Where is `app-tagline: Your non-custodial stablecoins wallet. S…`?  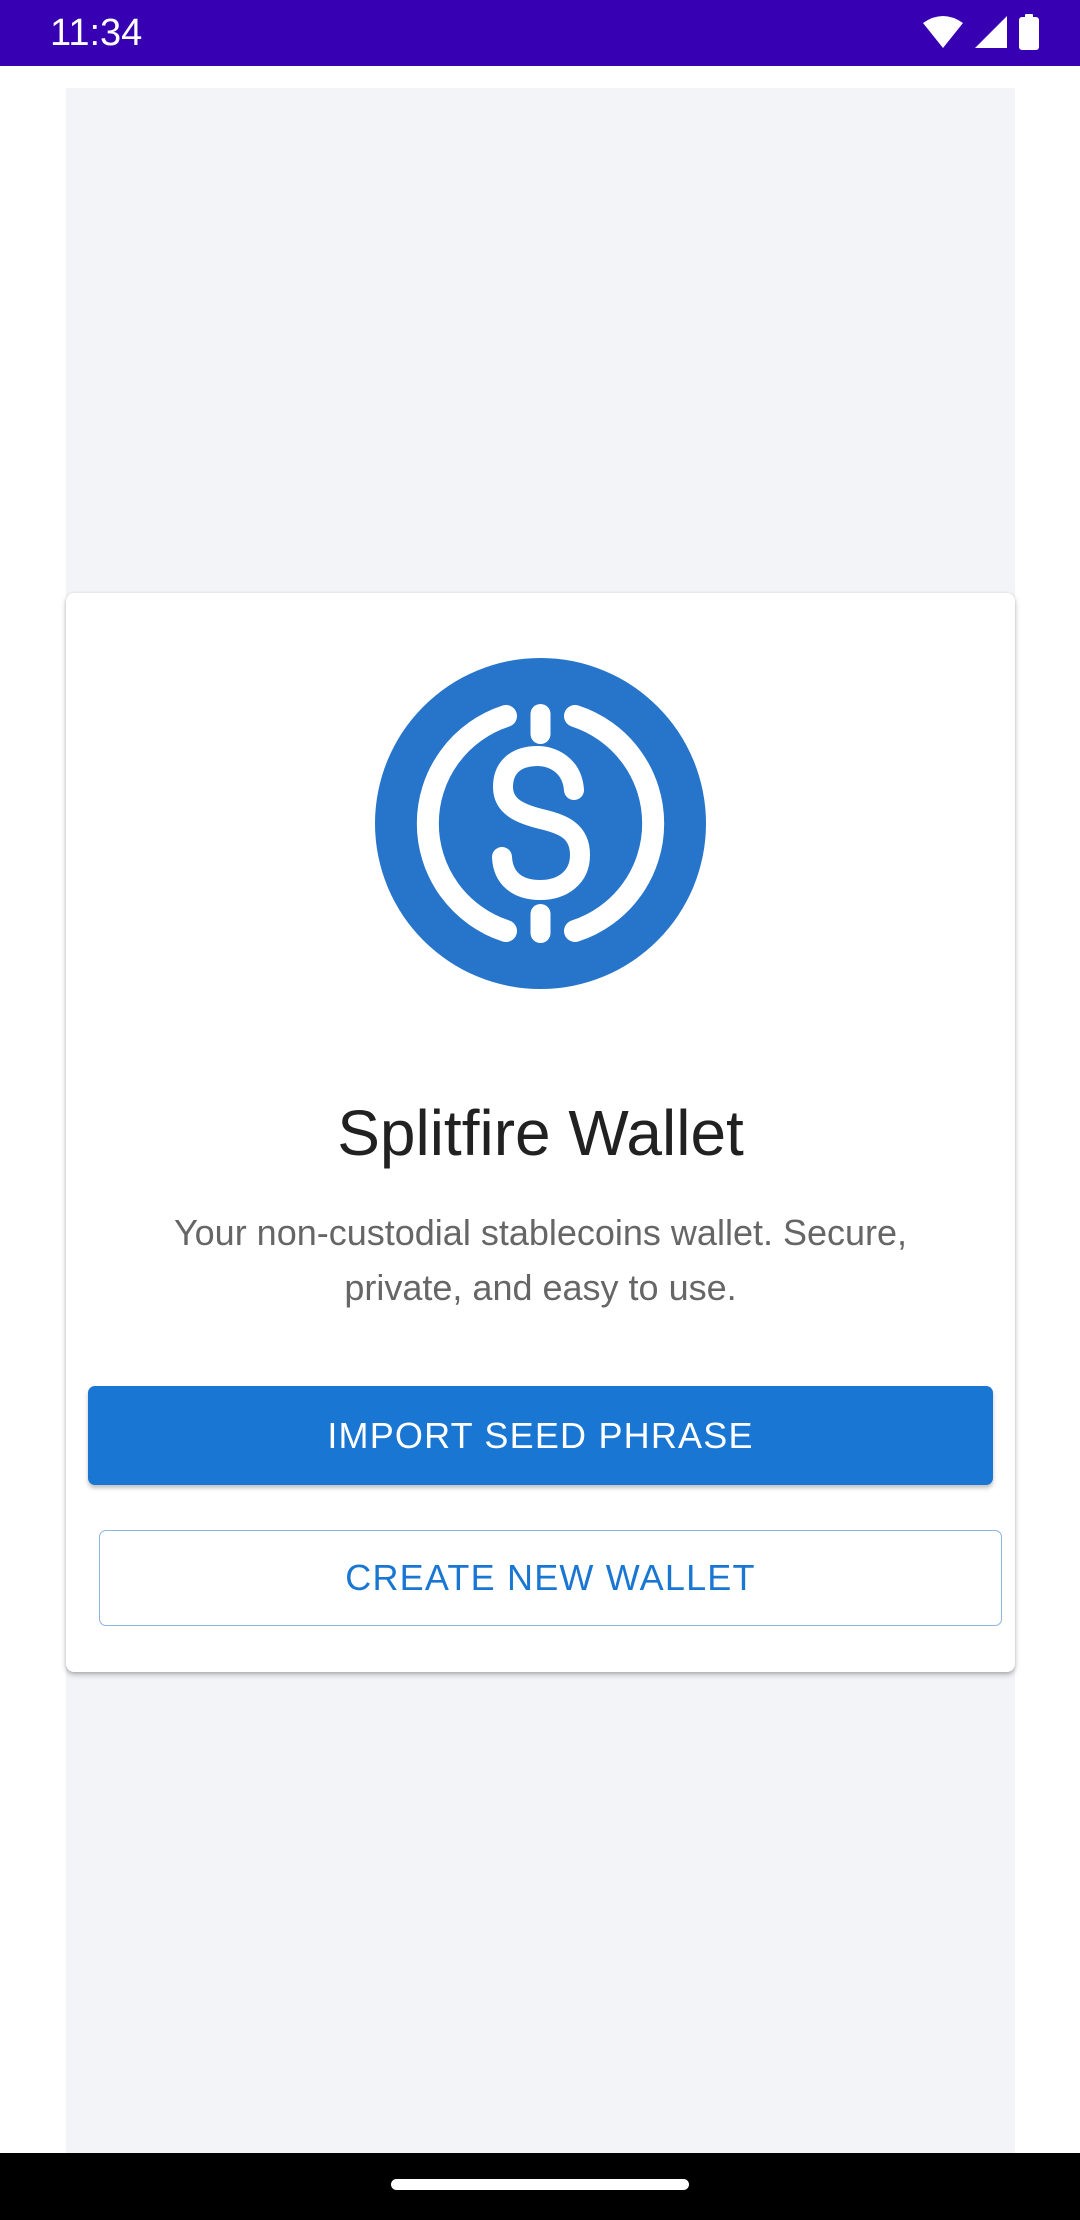
app-tagline: Your non-custodial stablecoins wallet. S… is located at coordinates (540, 1260).